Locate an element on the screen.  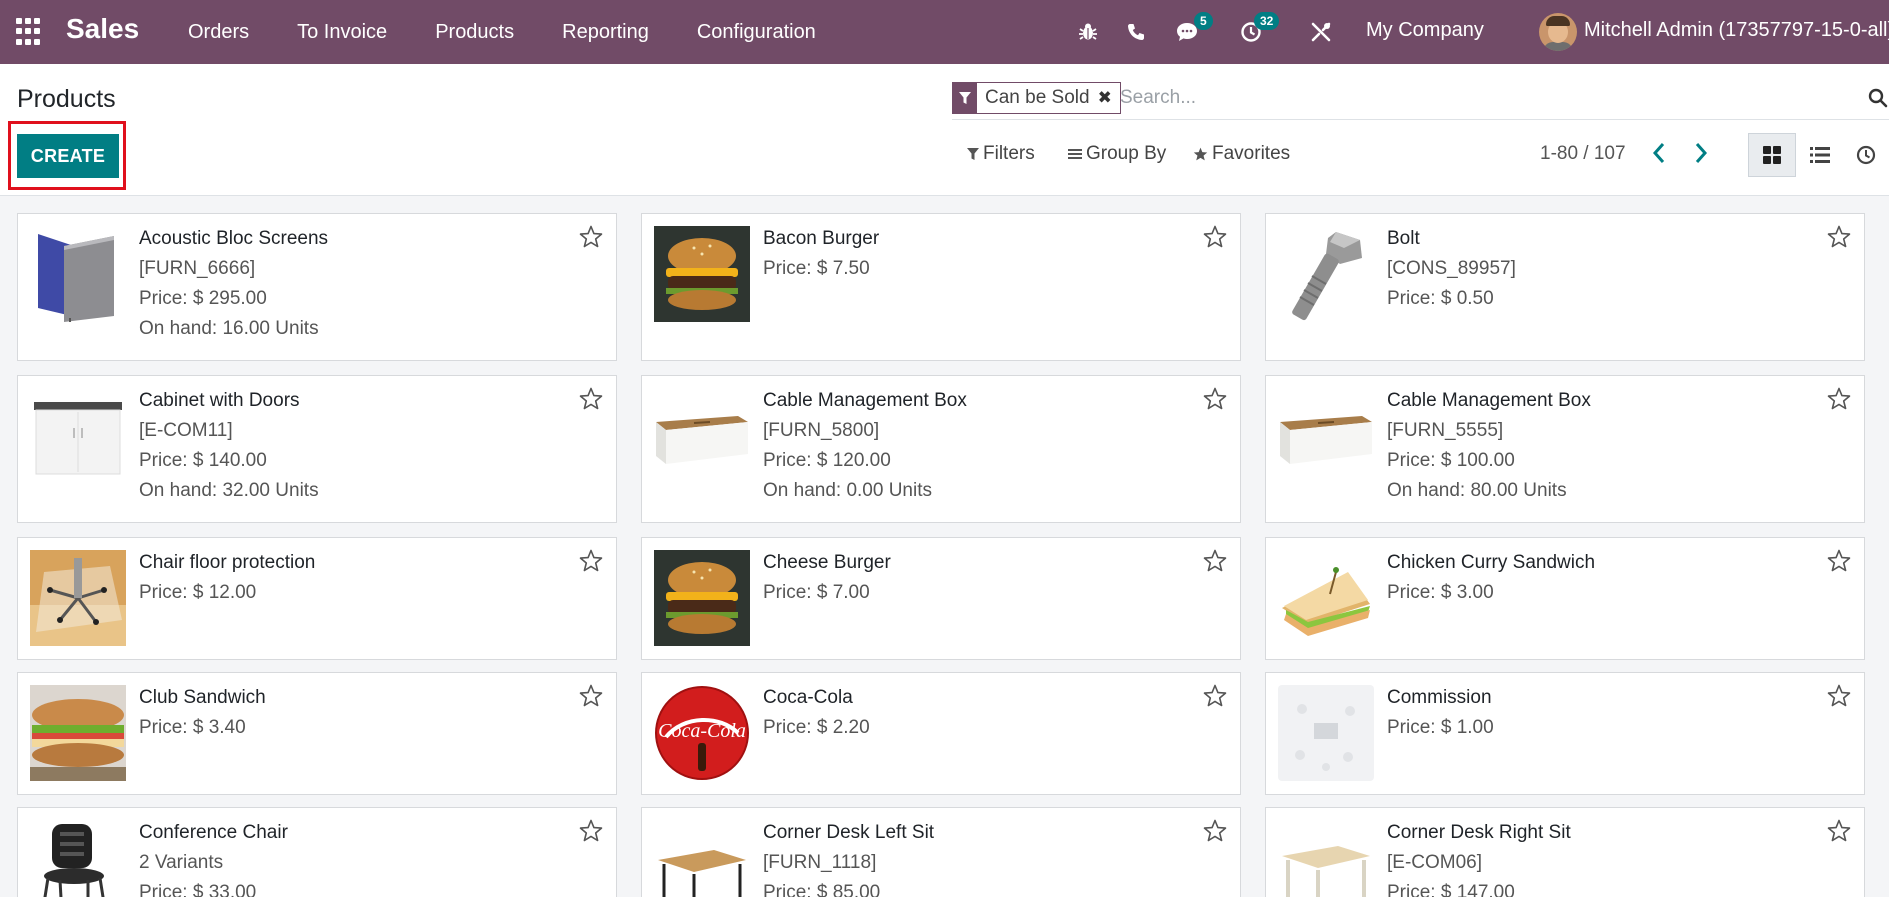
star-icon is located at coordinates (1200, 154).